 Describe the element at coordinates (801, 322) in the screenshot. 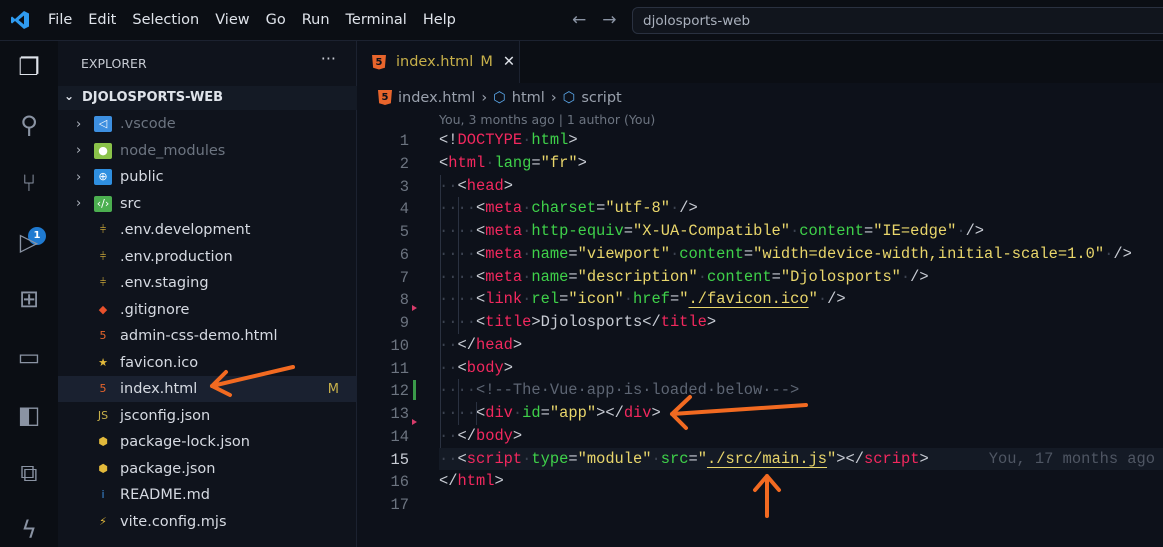

I see `code-line: ····<title>Djolosports</title>` at that location.